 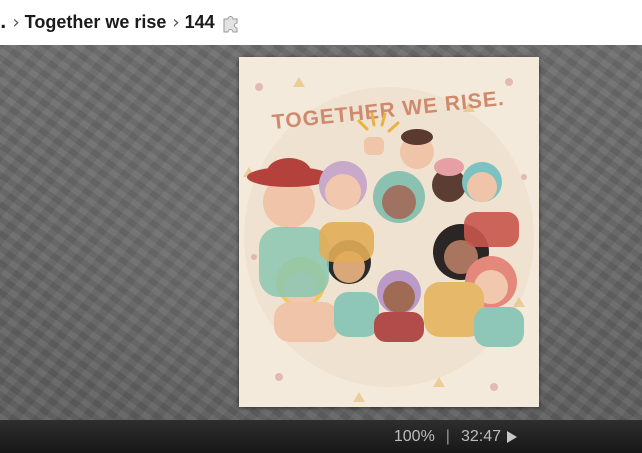 What do you see at coordinates (96, 22) in the screenshot?
I see `breadcrumb-collection: Together we rise` at bounding box center [96, 22].